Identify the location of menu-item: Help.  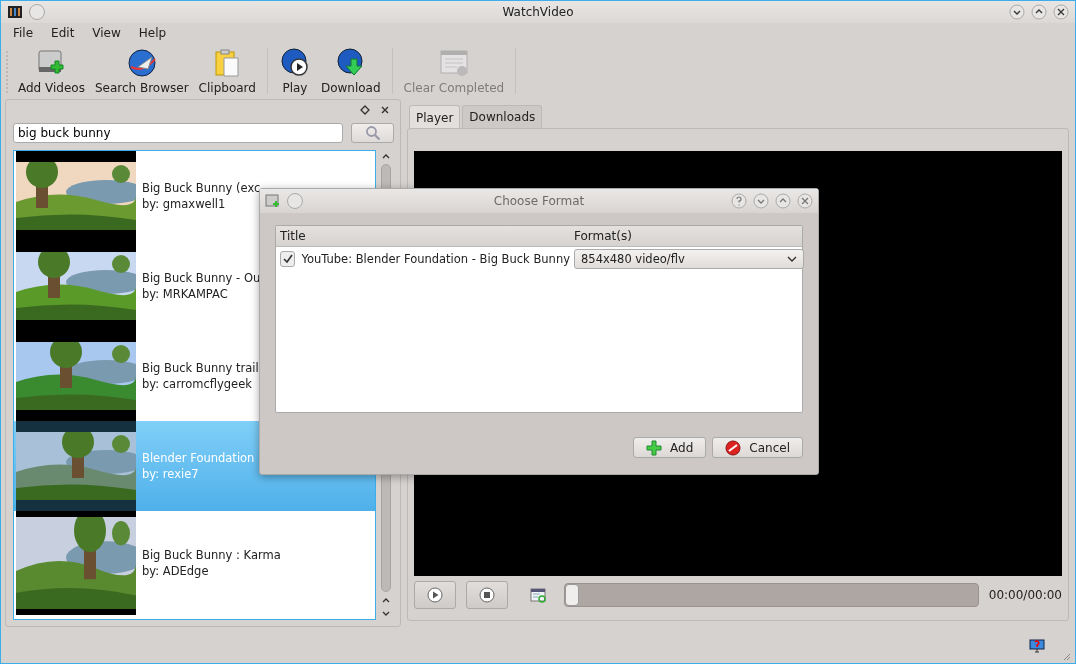
(152, 33).